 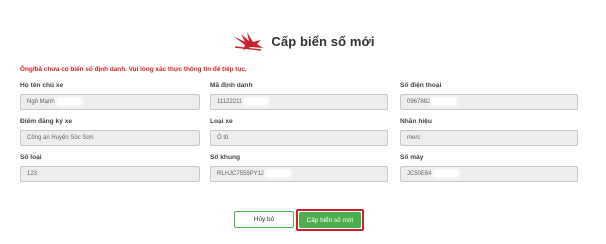 I want to click on red-bird-logo-icon, so click(x=248, y=41).